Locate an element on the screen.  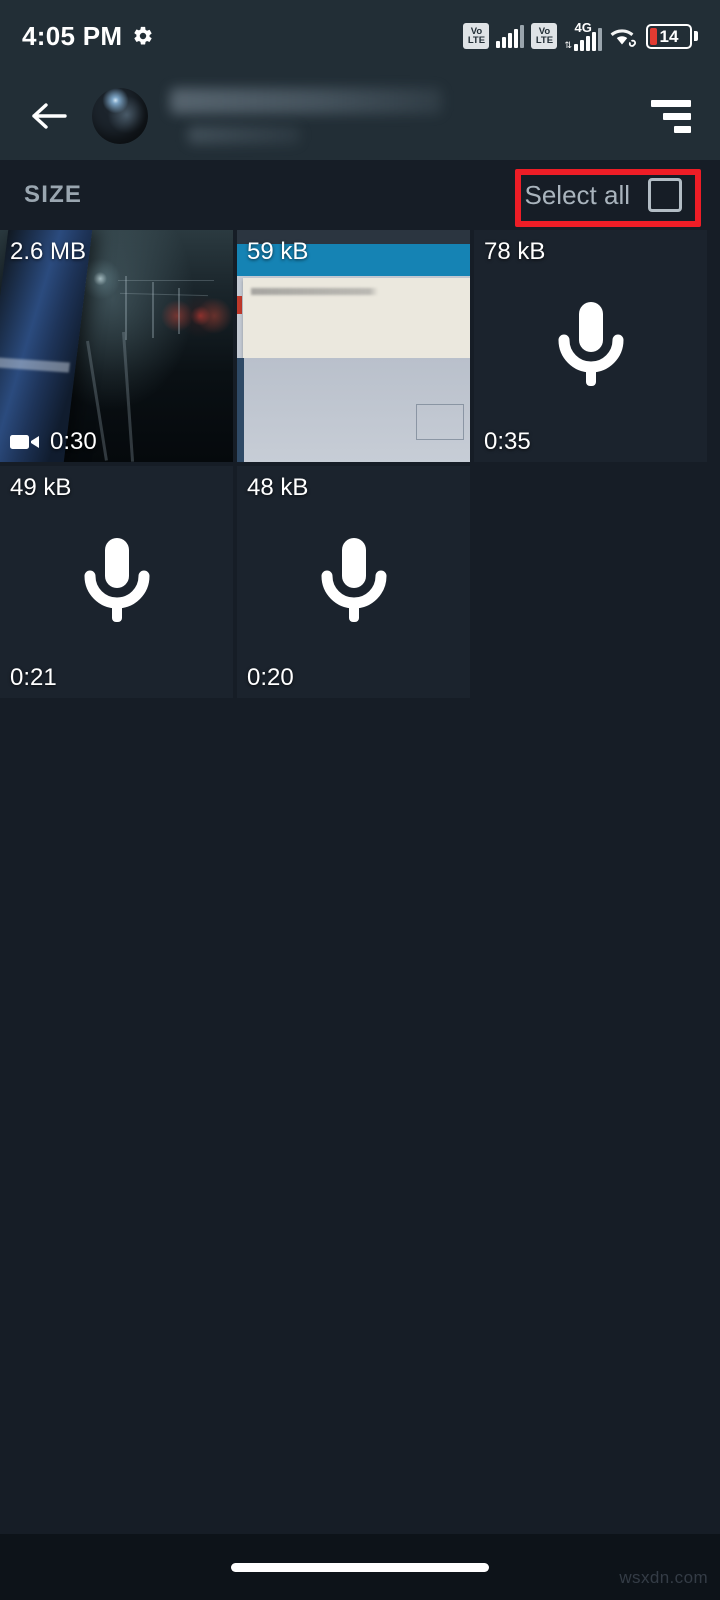
sort-icon is located at coordinates (671, 116).